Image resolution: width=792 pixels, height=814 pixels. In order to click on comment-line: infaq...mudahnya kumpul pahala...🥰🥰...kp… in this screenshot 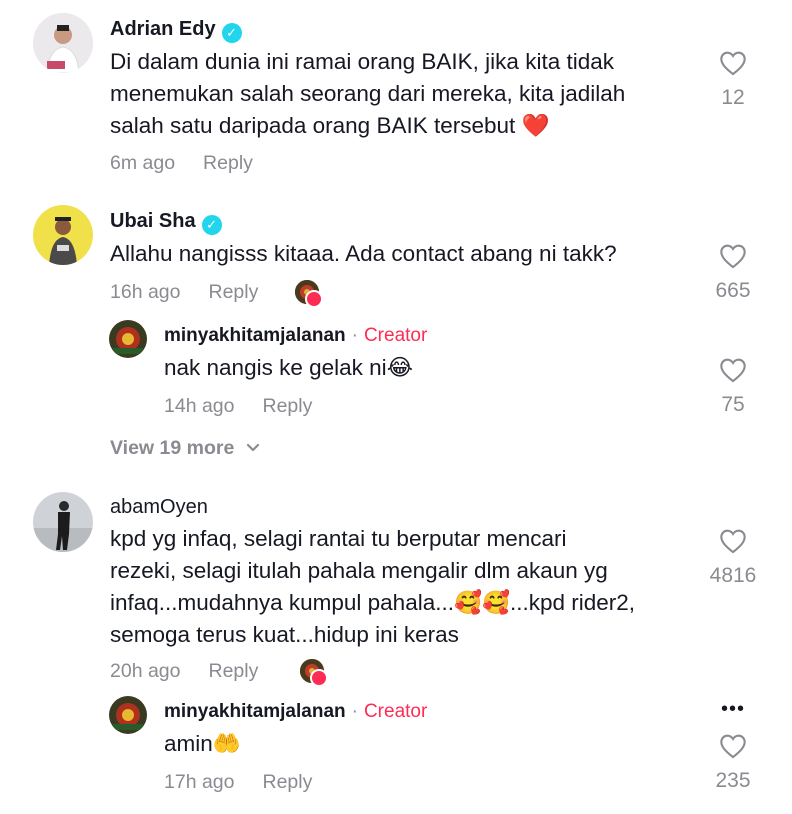, I will do `click(373, 602)`.